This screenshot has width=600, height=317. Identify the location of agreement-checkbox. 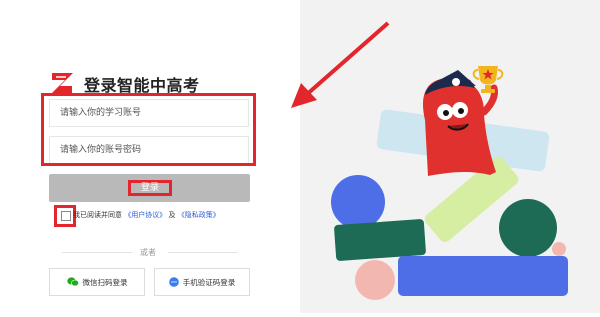
(66, 216).